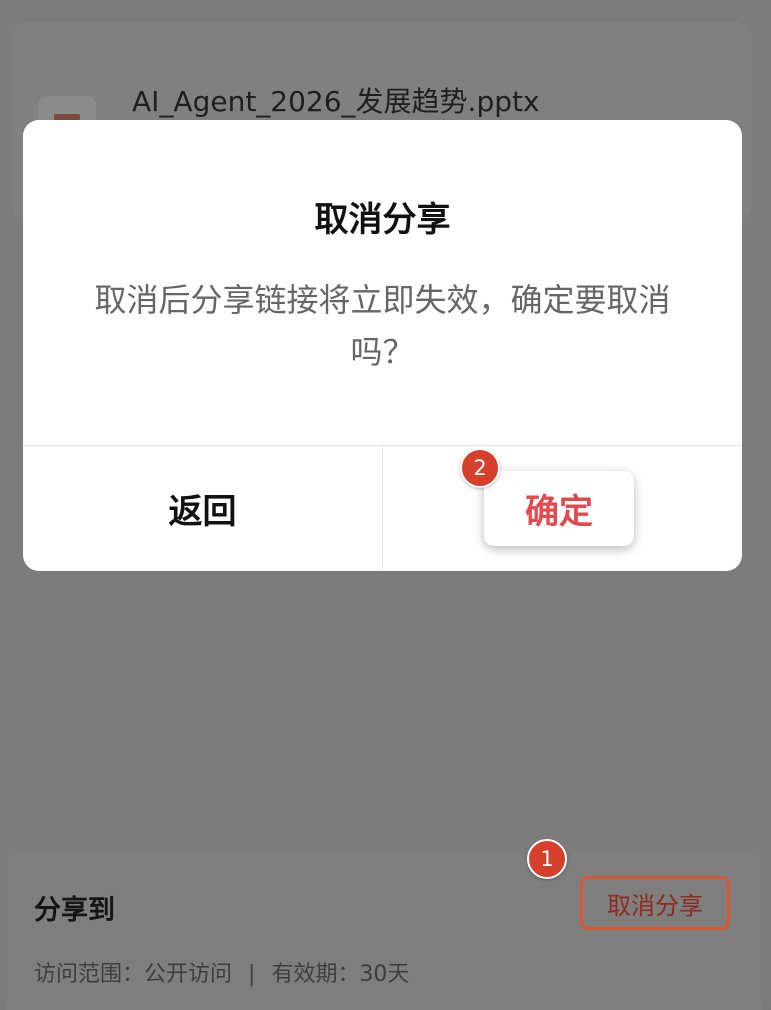  What do you see at coordinates (382, 508) in the screenshot?
I see `dialog-divider-vertical` at bounding box center [382, 508].